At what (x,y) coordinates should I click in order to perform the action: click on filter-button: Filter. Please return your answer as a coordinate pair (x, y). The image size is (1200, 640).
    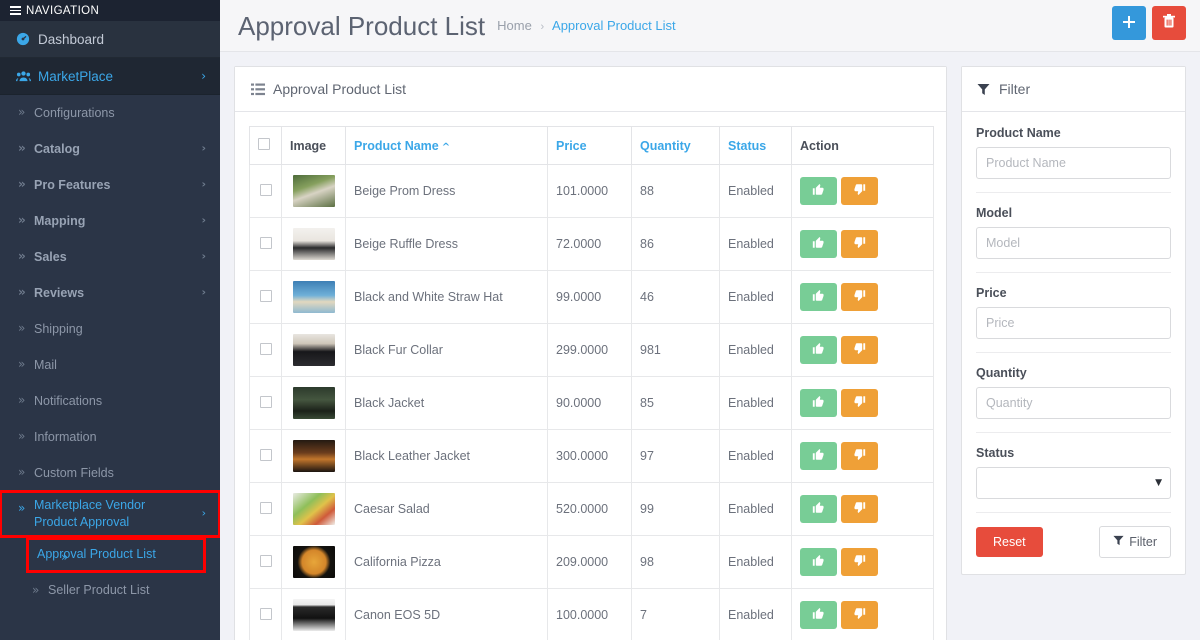
    Looking at the image, I should click on (1135, 542).